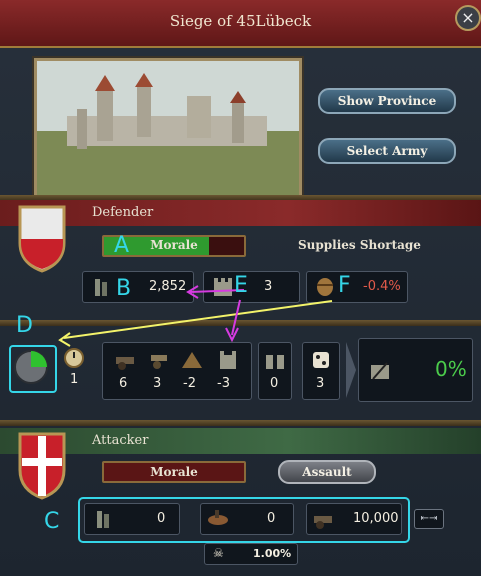 This screenshot has height=576, width=481. Describe the element at coordinates (241, 285) in the screenshot. I see `annotation-label-e: E` at that location.